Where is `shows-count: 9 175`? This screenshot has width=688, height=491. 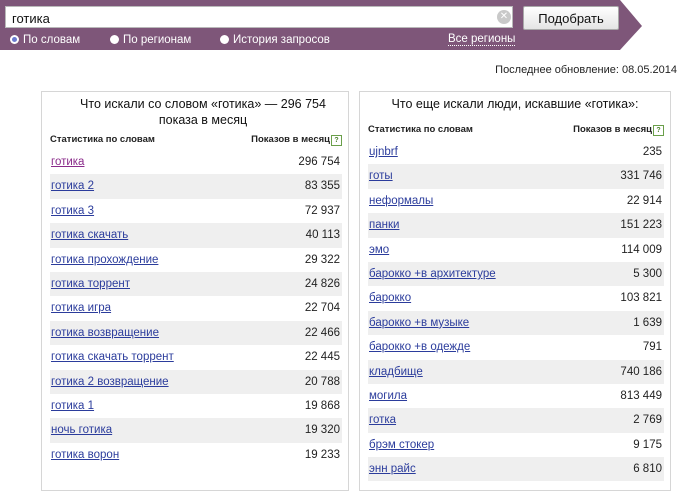
shows-count: 9 175 is located at coordinates (647, 444).